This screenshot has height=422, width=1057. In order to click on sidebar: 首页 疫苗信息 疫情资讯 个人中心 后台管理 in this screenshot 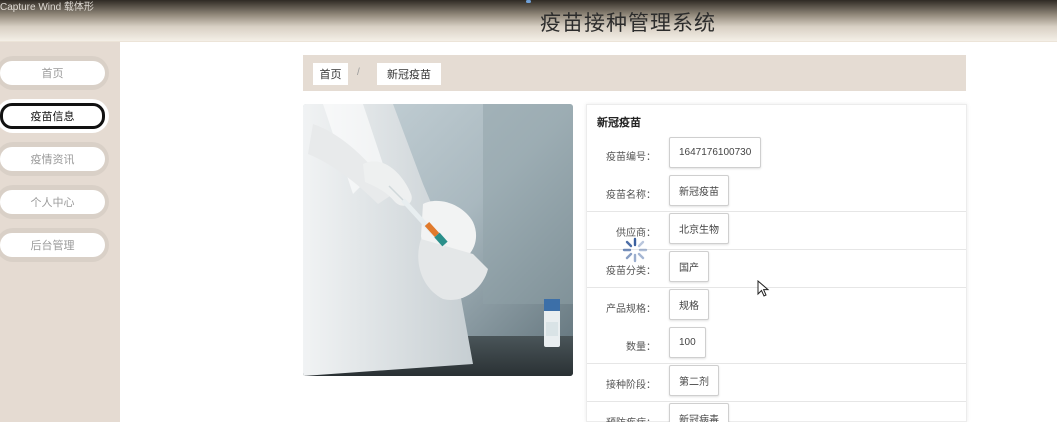, I will do `click(60, 232)`.